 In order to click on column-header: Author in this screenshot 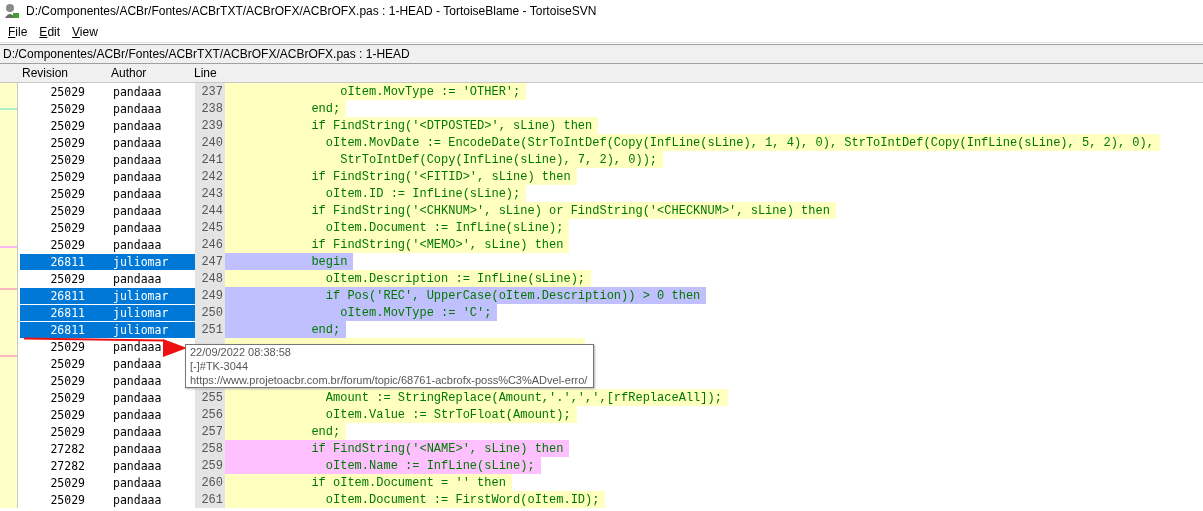, I will do `click(149, 73)`.